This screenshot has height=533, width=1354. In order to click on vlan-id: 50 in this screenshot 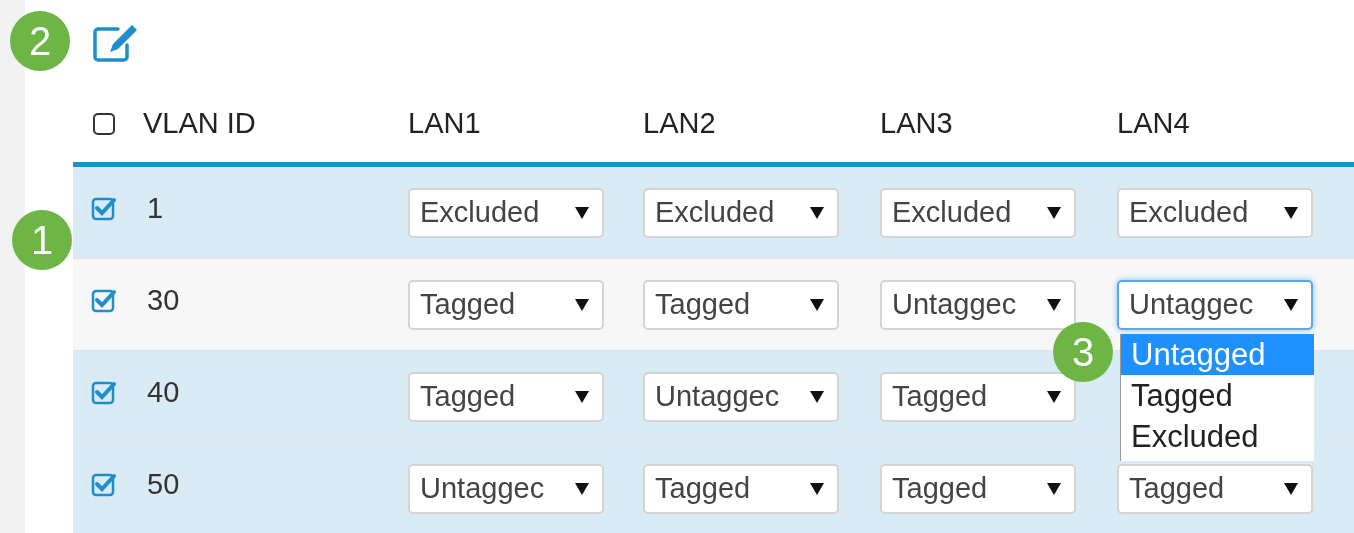, I will do `click(163, 483)`.